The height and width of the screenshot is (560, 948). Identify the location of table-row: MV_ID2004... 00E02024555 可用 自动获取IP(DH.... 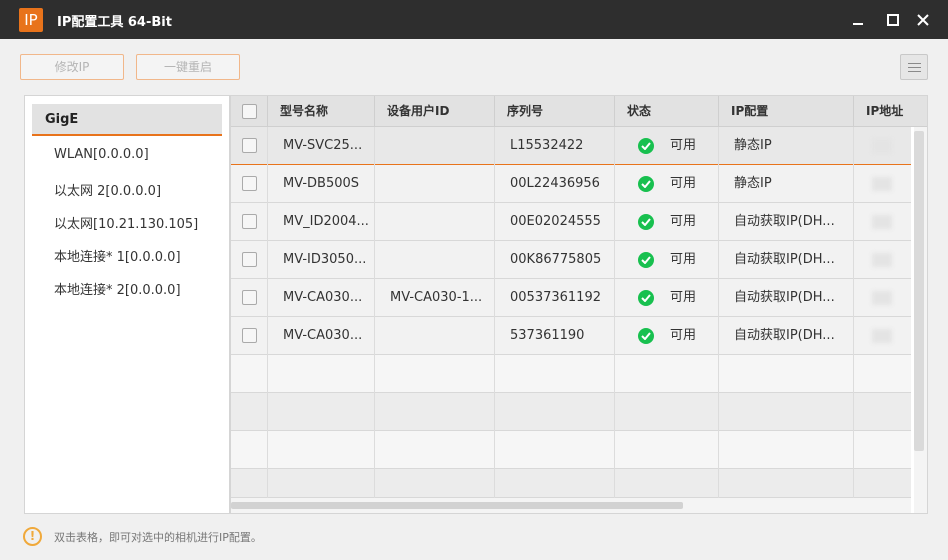
(571, 222).